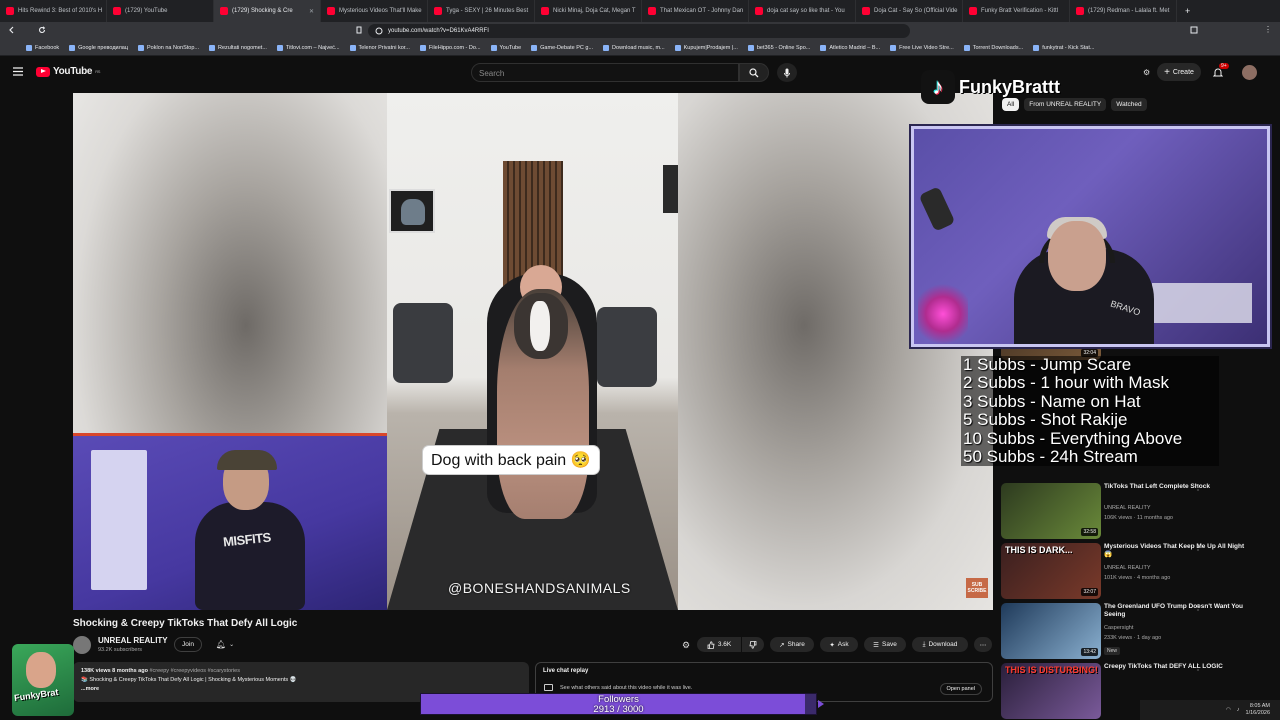 The width and height of the screenshot is (1280, 720). What do you see at coordinates (1238, 710) in the screenshot?
I see `volume-icon: ♪` at bounding box center [1238, 710].